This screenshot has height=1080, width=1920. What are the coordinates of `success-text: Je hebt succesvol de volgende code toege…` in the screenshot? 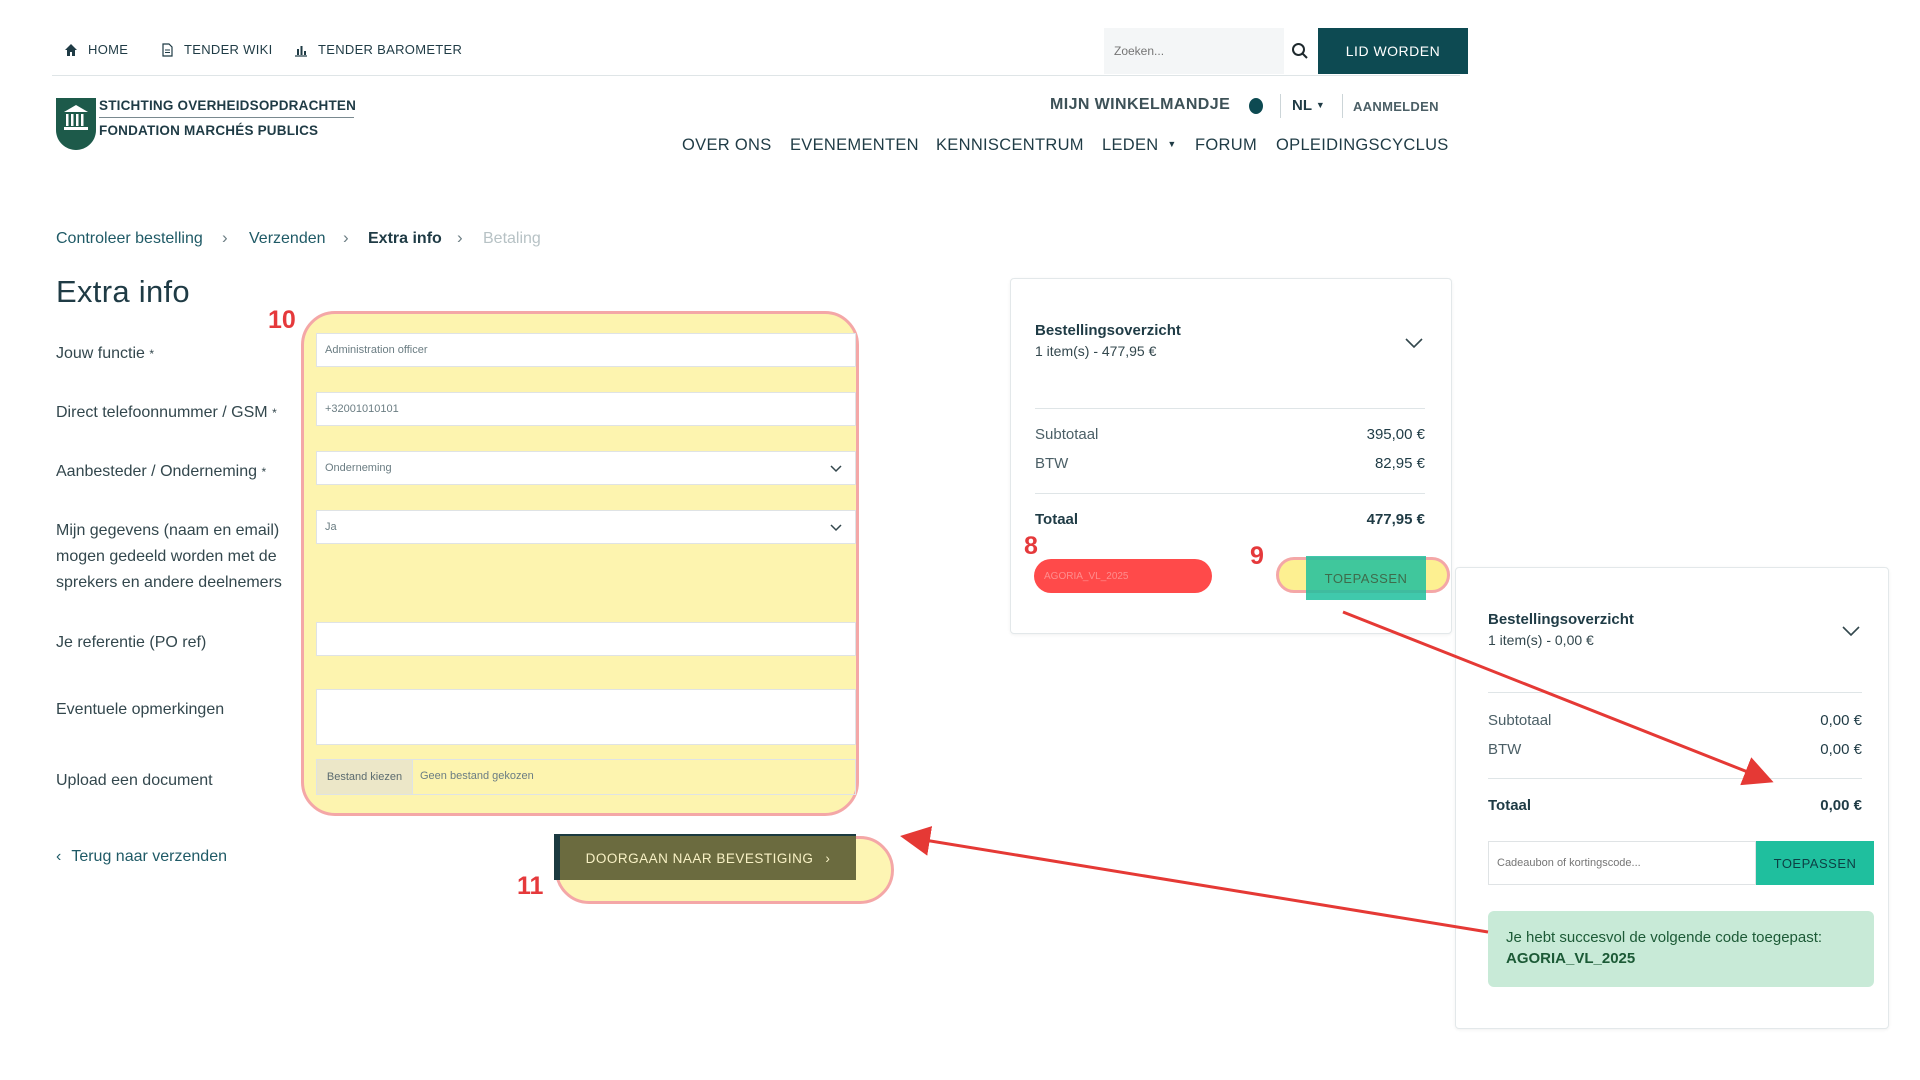 It's located at (1664, 937).